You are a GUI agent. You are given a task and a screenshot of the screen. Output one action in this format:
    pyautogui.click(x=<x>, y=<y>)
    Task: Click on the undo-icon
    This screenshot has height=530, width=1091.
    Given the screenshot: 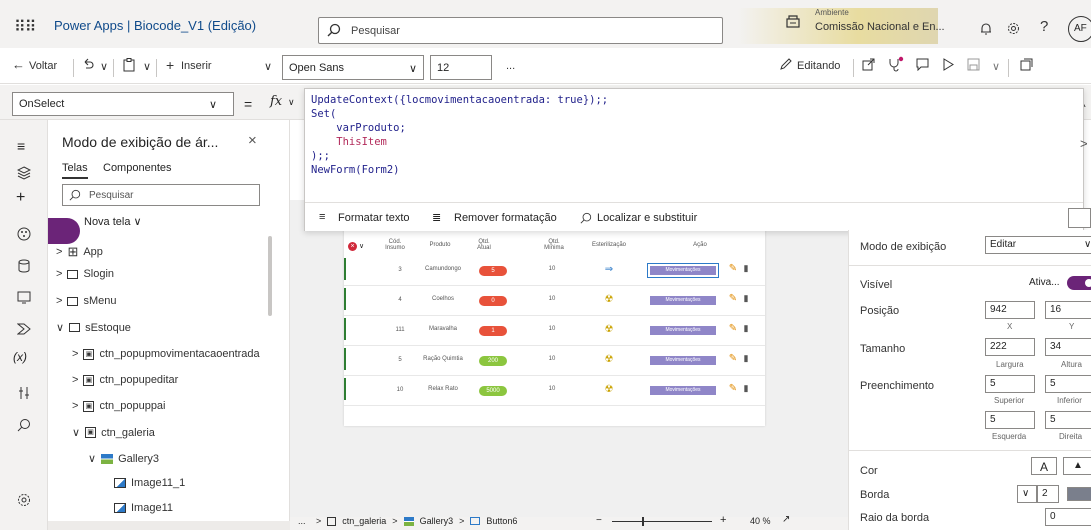 What is the action you would take?
    pyautogui.click(x=88, y=65)
    